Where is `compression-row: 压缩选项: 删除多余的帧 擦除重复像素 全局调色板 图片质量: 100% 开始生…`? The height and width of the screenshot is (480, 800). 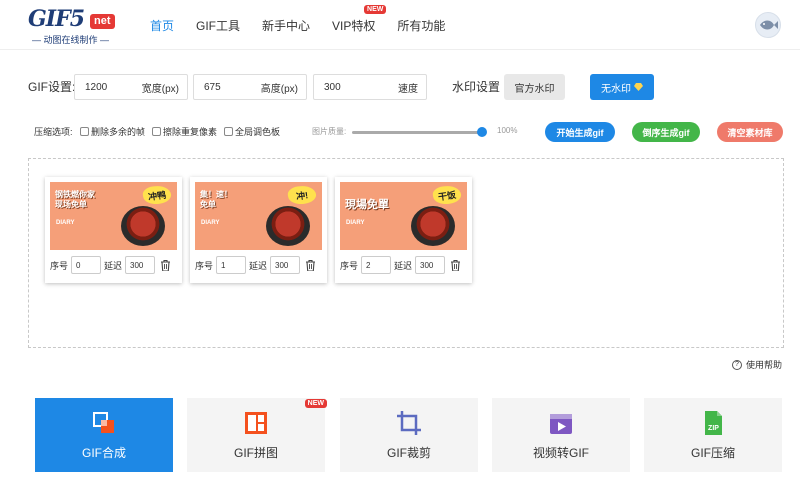
compression-row: 压缩选项: 删除多余的帧 擦除重复像素 全局调色板 图片质量: 100% 开始生… is located at coordinates (414, 132).